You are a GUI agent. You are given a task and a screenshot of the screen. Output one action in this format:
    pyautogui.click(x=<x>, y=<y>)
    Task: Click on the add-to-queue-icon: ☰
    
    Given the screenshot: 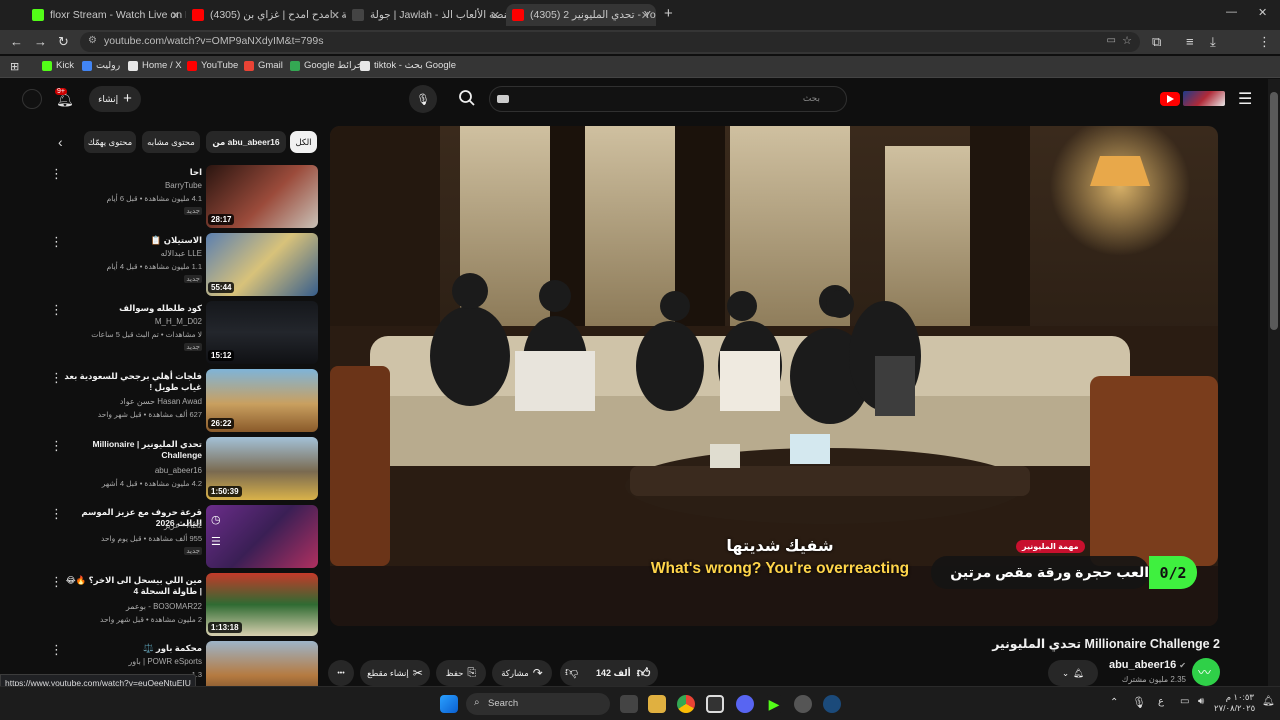 What is the action you would take?
    pyautogui.click(x=216, y=541)
    